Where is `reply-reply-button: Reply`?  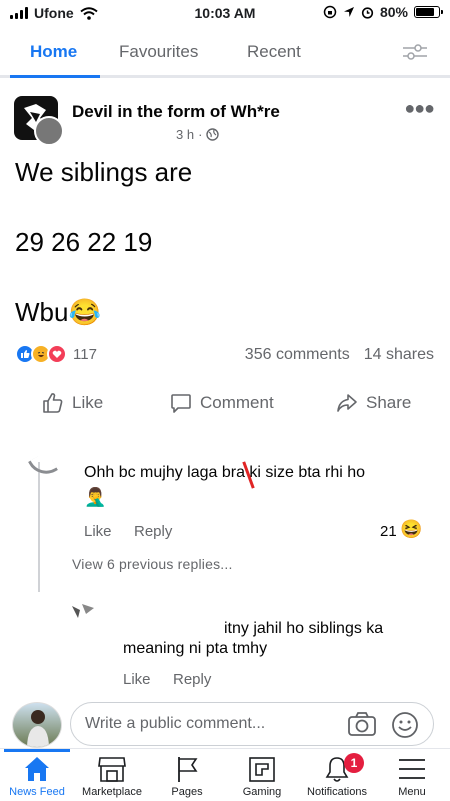
reply-reply-button: Reply is located at coordinates (192, 679).